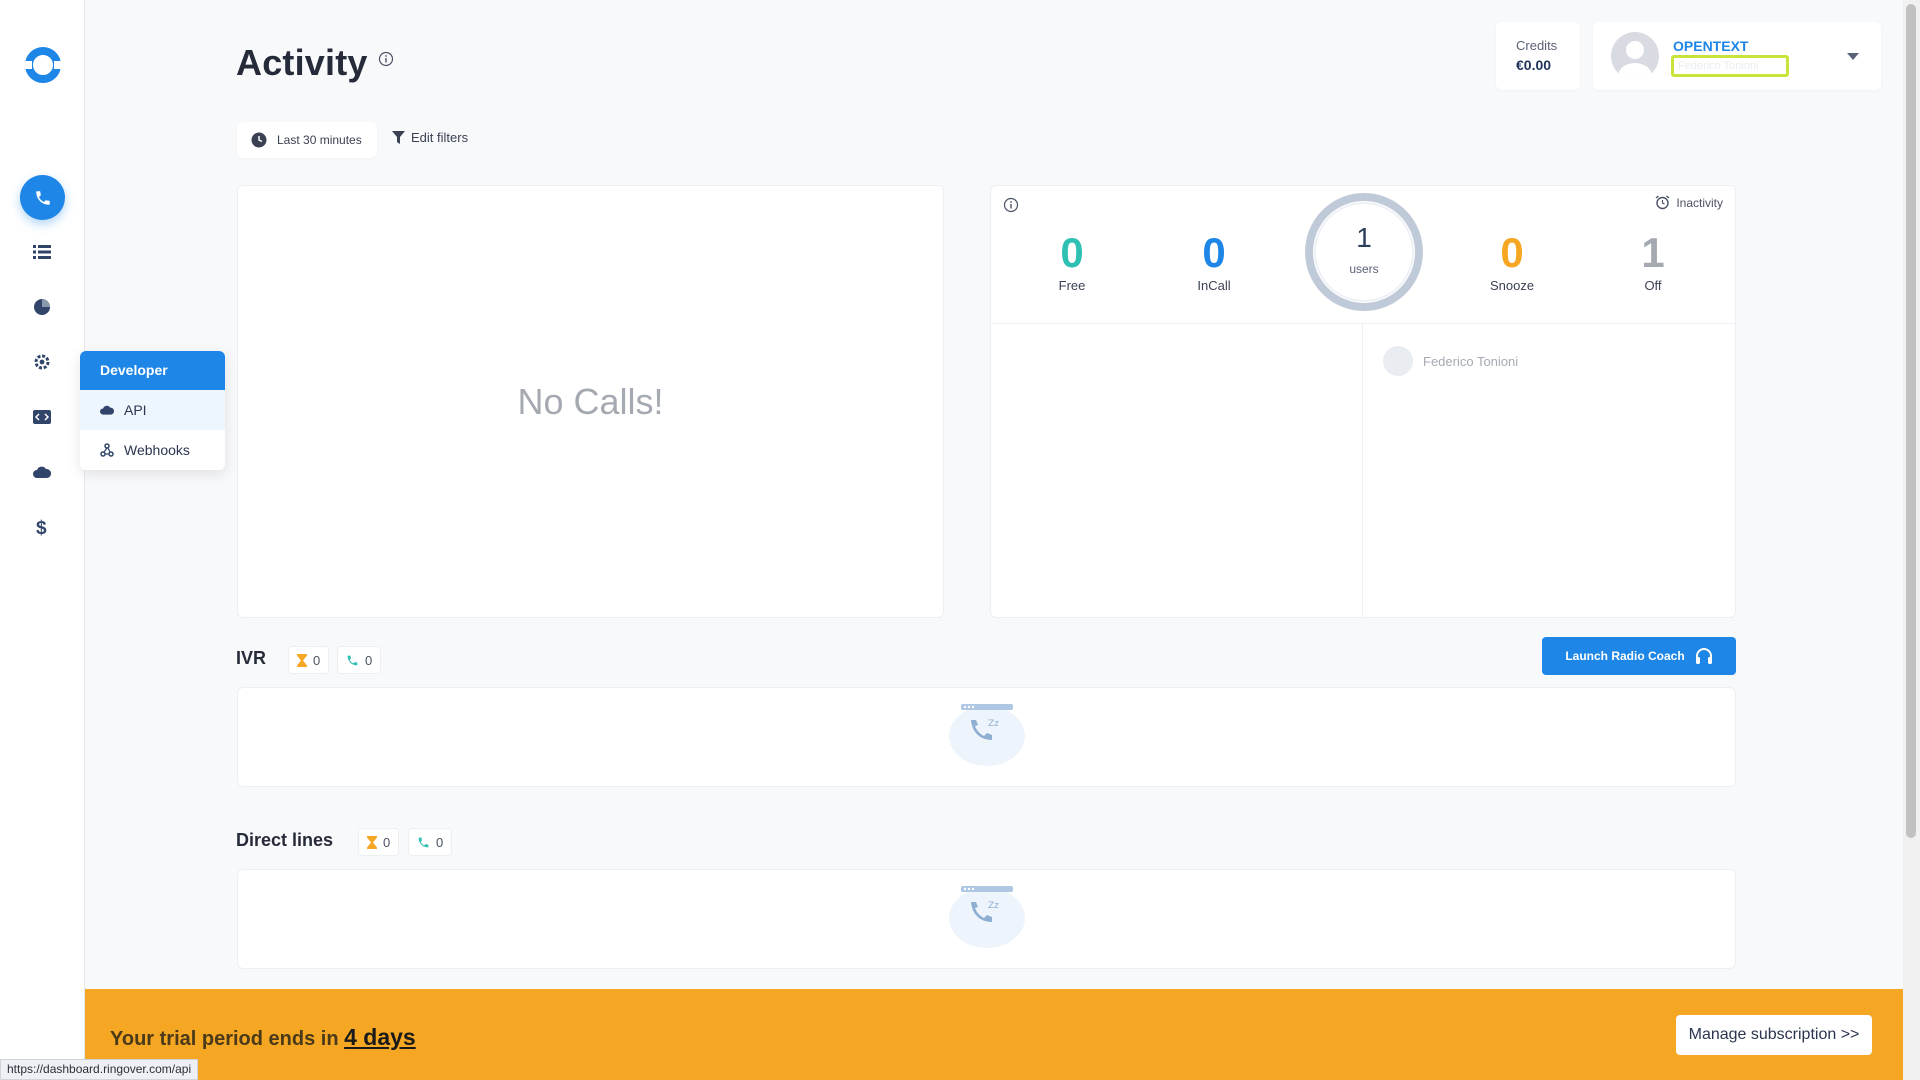  I want to click on developer-menu: Developer API Webhooks, so click(152, 410).